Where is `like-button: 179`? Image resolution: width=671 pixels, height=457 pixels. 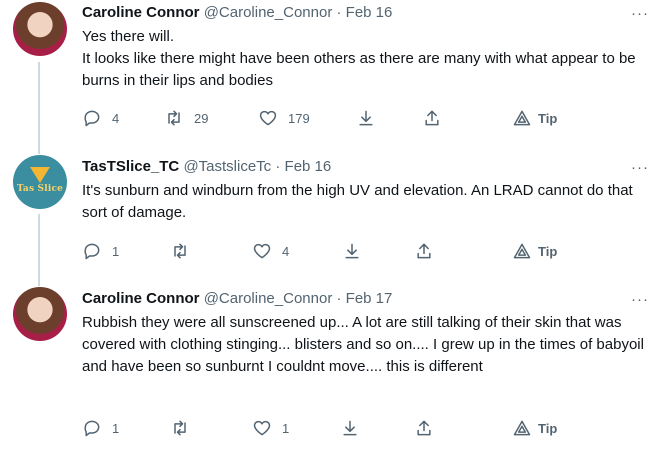
like-button: 179 is located at coordinates (284, 118).